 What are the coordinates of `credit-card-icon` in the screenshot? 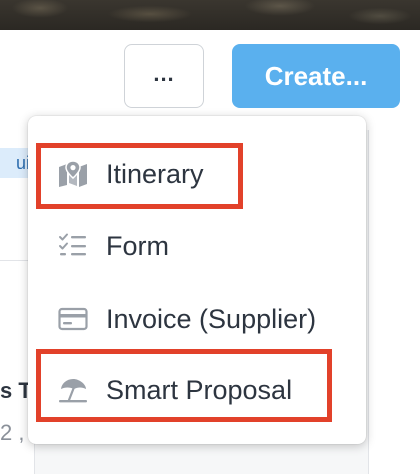 It's located at (73, 319).